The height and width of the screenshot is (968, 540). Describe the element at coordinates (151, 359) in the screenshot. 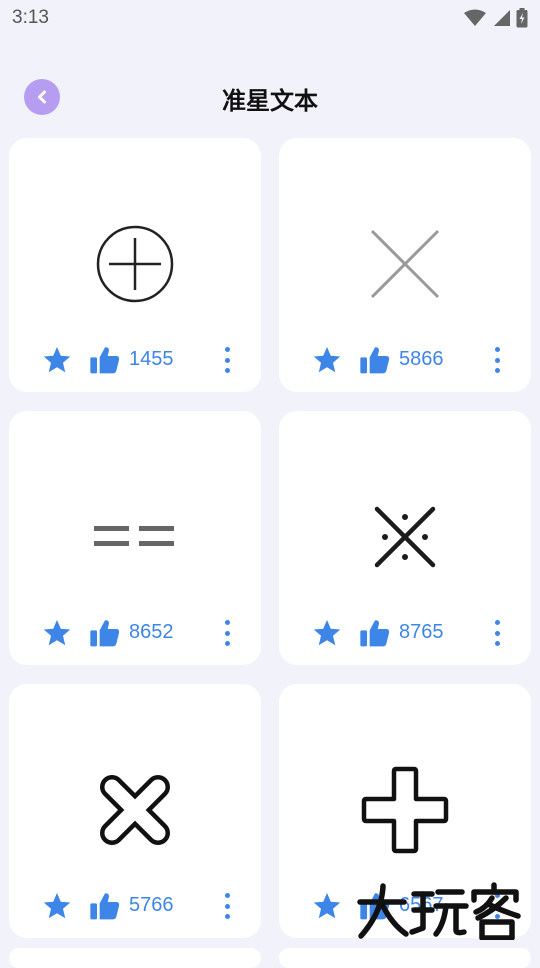

I see `like-count: 1455` at that location.